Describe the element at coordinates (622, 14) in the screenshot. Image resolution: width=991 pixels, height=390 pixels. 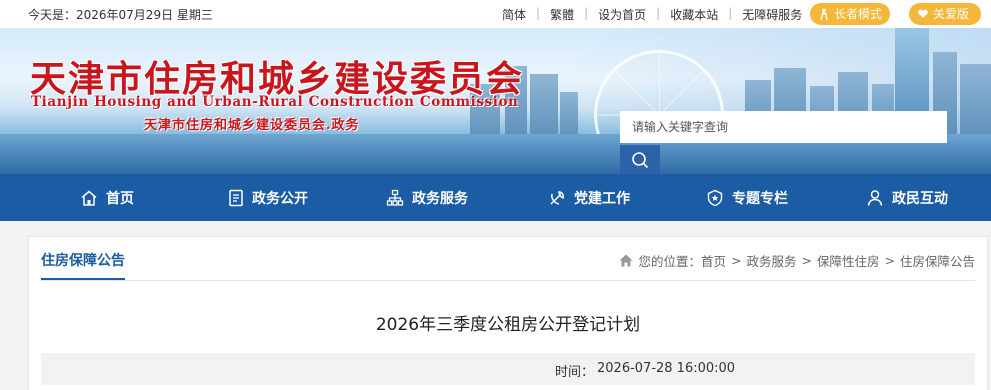
I see `set-homepage-link: 设为首页` at that location.